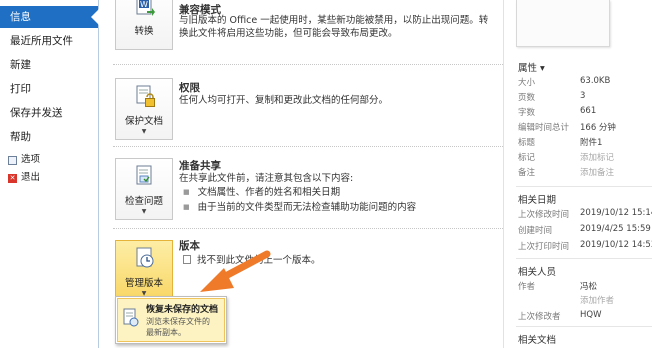 This screenshot has width=652, height=348. Describe the element at coordinates (527, 173) in the screenshot. I see `prop-key: 备注` at that location.